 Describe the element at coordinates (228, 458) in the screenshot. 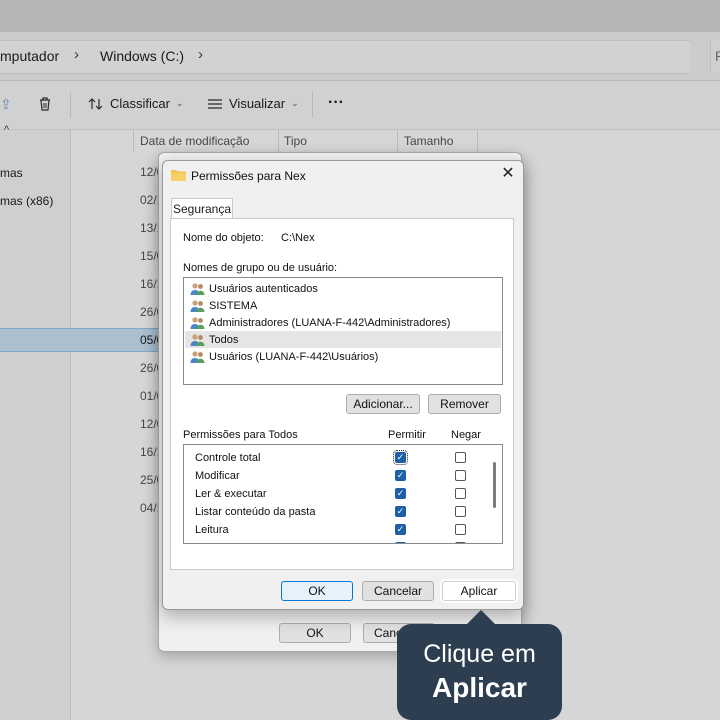

I see `permission-name: Controle total` at that location.